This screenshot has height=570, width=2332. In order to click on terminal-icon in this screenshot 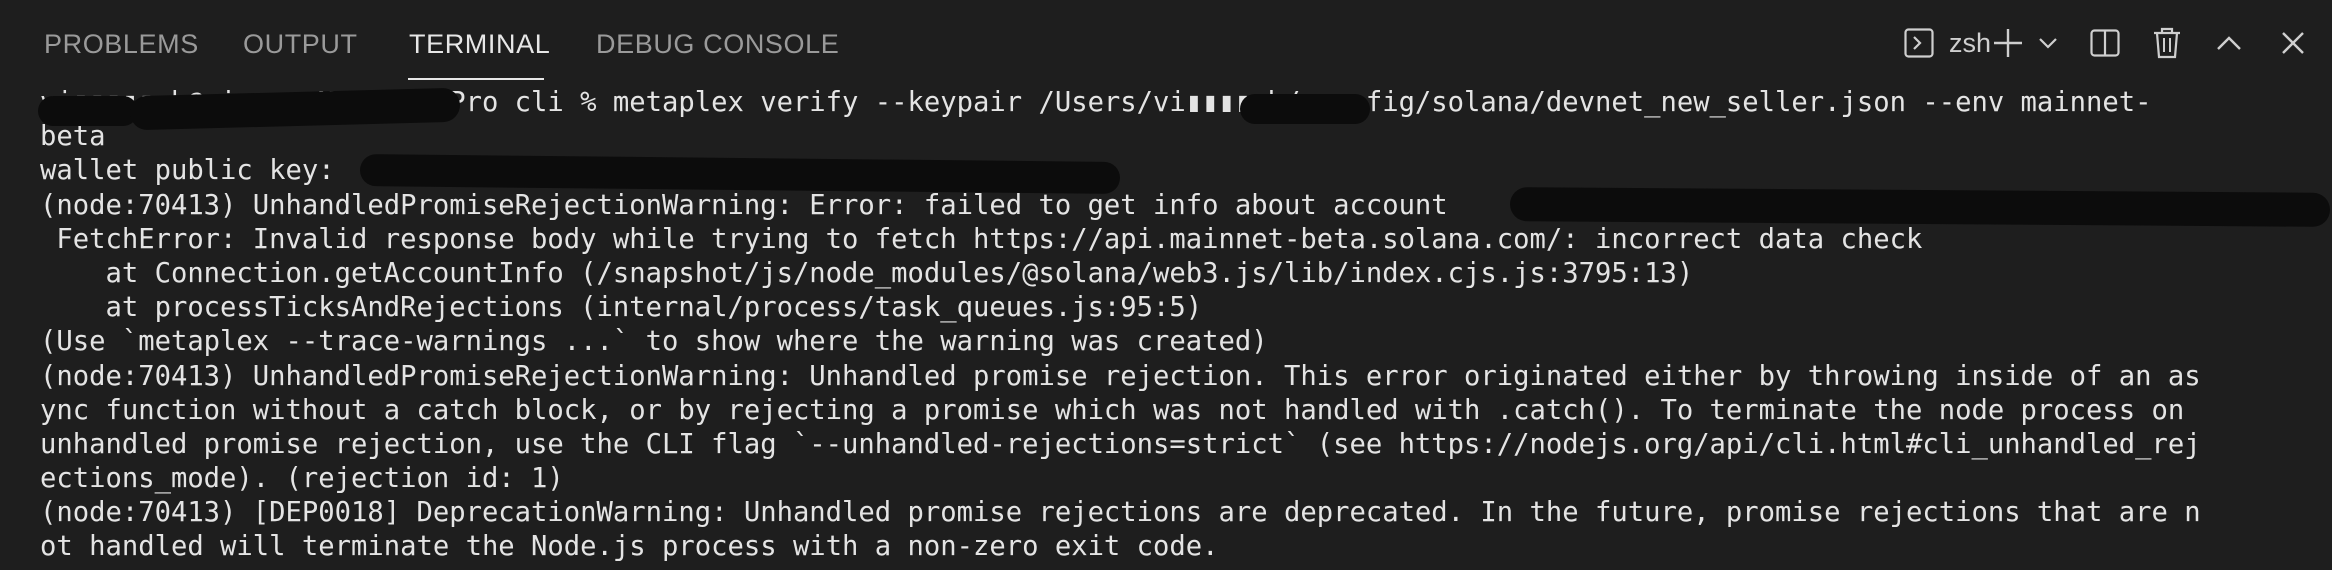, I will do `click(1919, 43)`.